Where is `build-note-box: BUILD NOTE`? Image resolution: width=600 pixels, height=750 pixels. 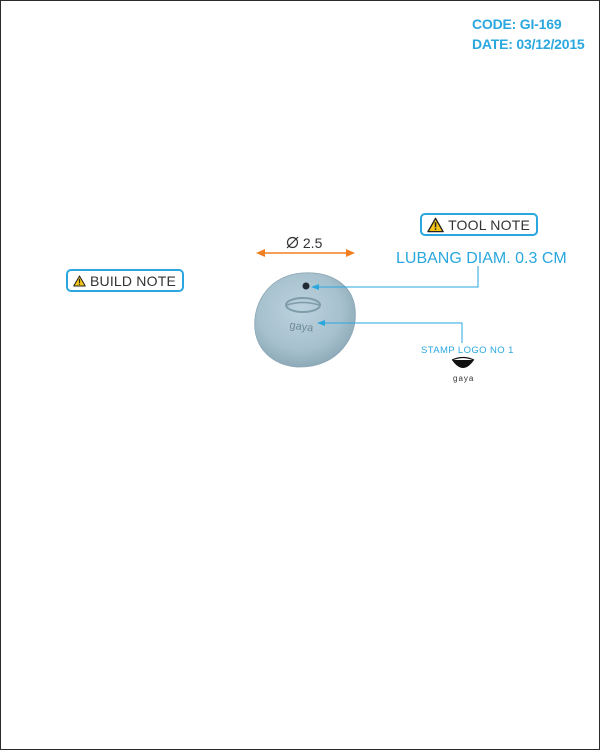
build-note-box: BUILD NOTE is located at coordinates (125, 280).